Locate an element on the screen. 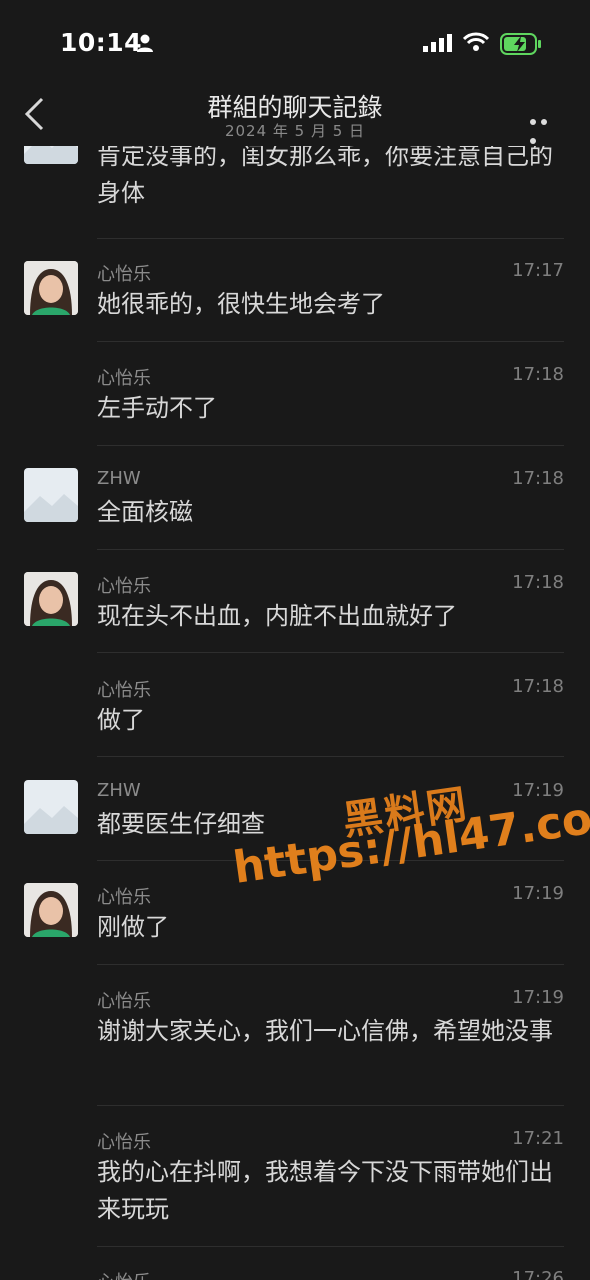 Image resolution: width=590 pixels, height=1280 pixels. message-text: 都要医生仔细查 is located at coordinates (181, 824).